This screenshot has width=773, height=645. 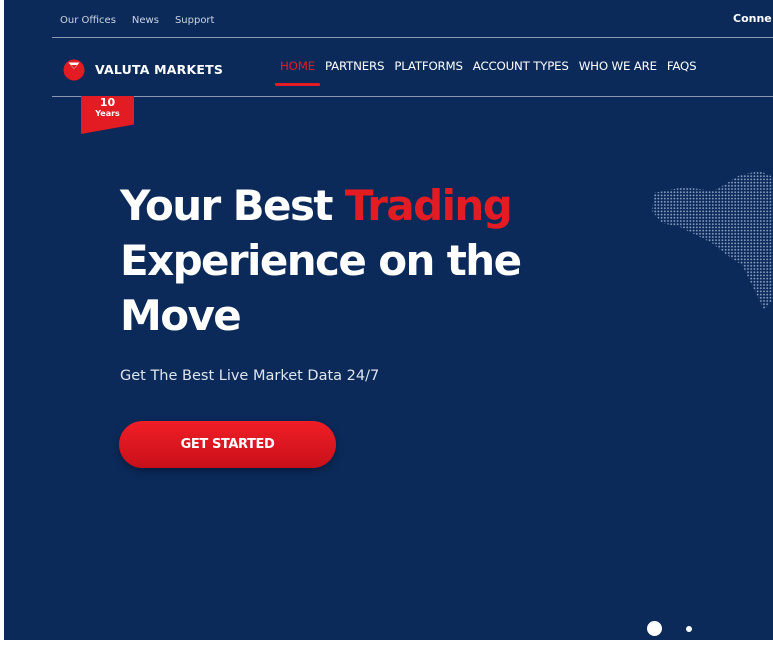 What do you see at coordinates (159, 69) in the screenshot?
I see `brand-name: VALUTA MARKETS` at bounding box center [159, 69].